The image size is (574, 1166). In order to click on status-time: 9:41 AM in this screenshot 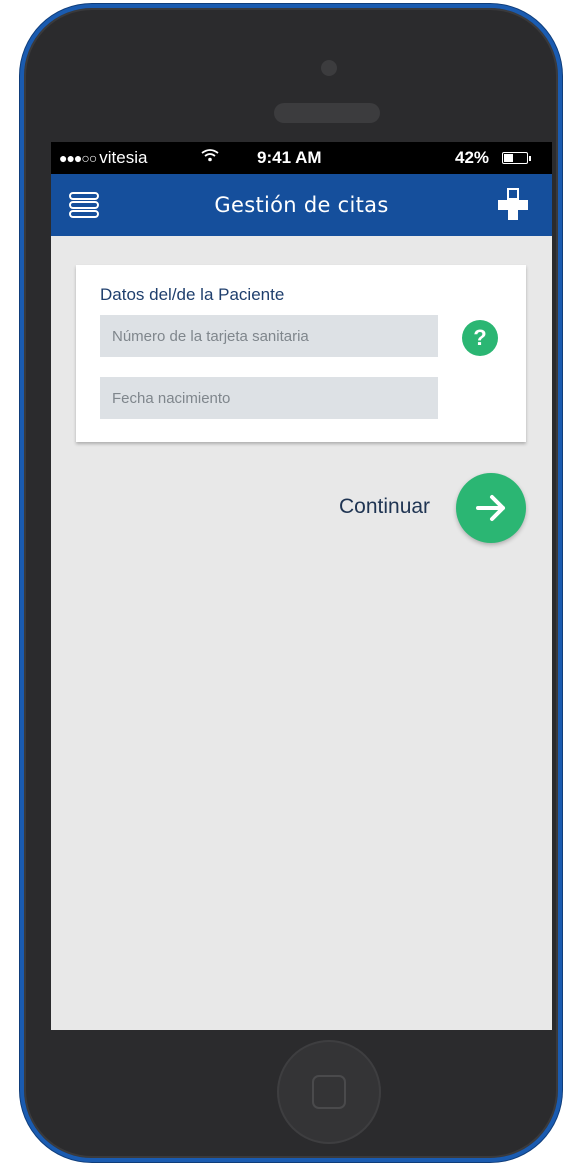, I will do `click(289, 157)`.